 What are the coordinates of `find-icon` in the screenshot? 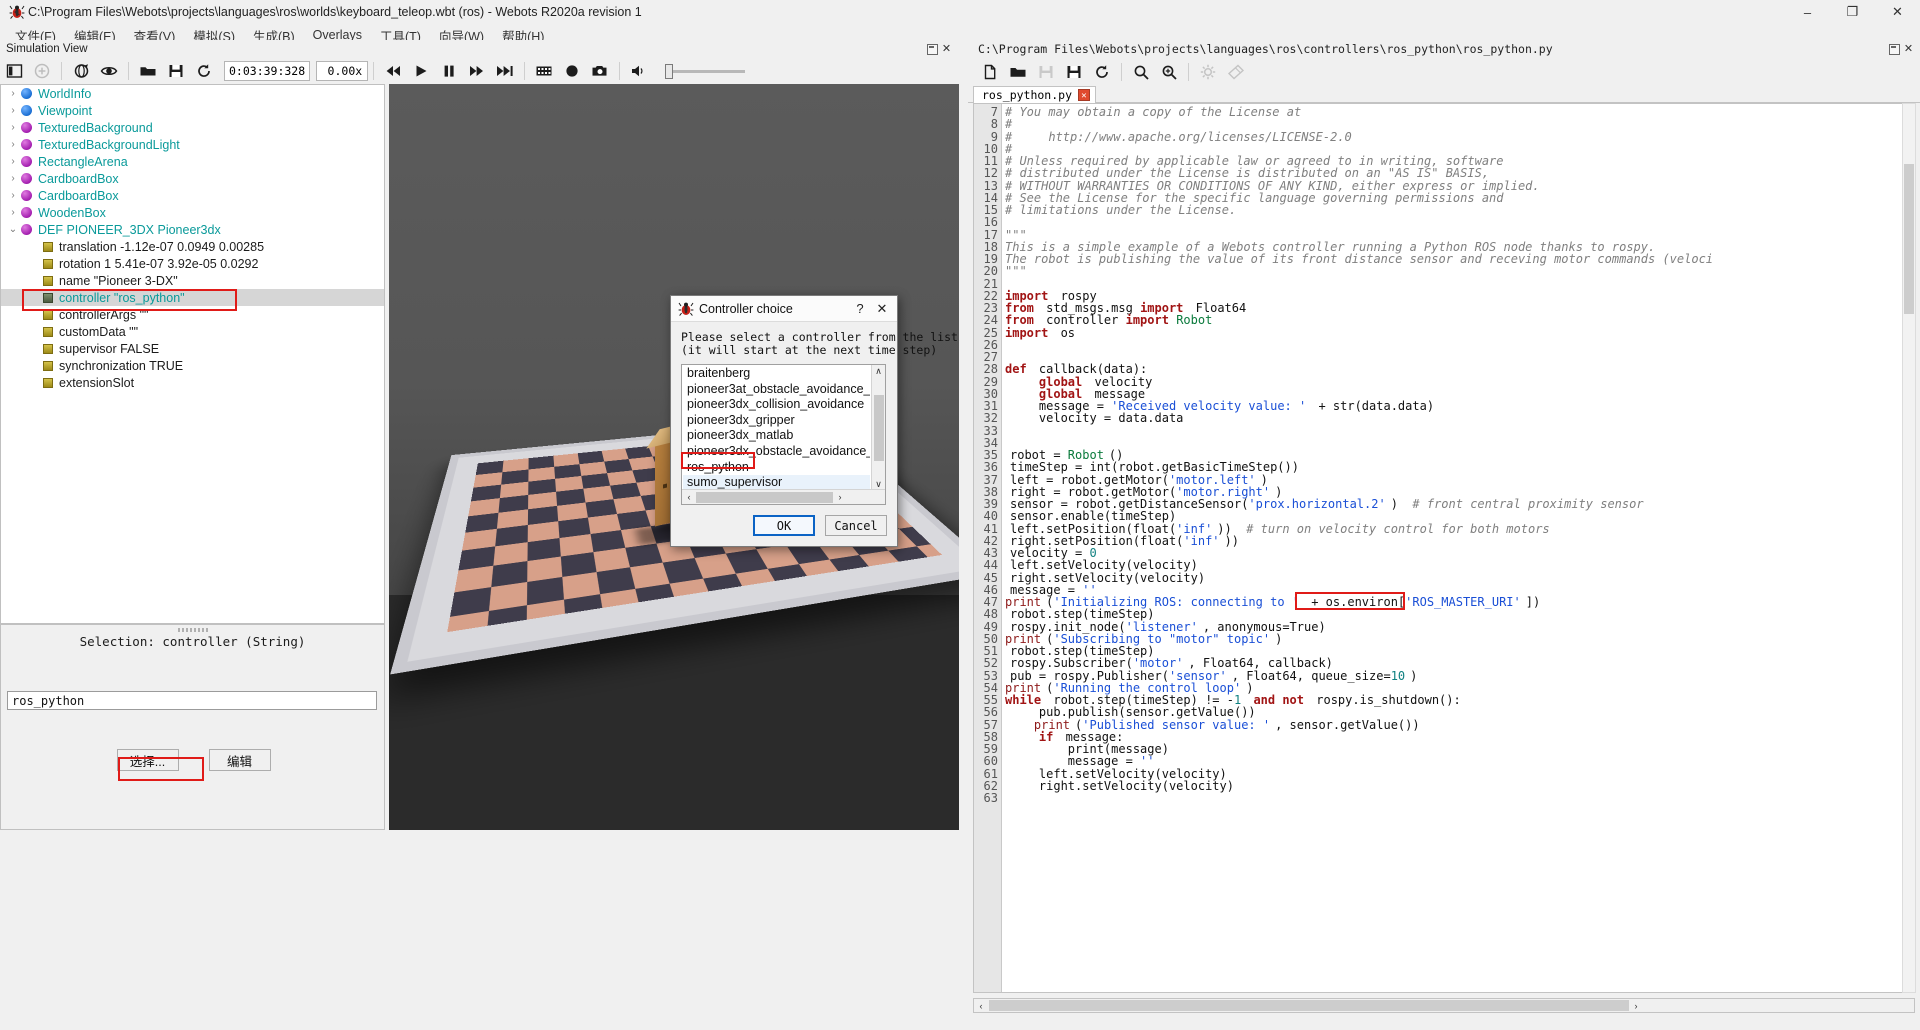 It's located at (1141, 72).